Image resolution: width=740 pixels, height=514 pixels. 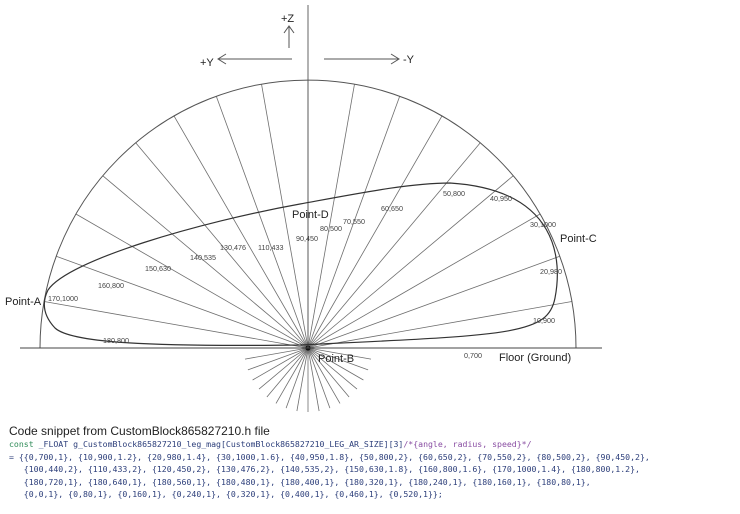 I want to click on ray-value-label: 80,500, so click(x=331, y=228).